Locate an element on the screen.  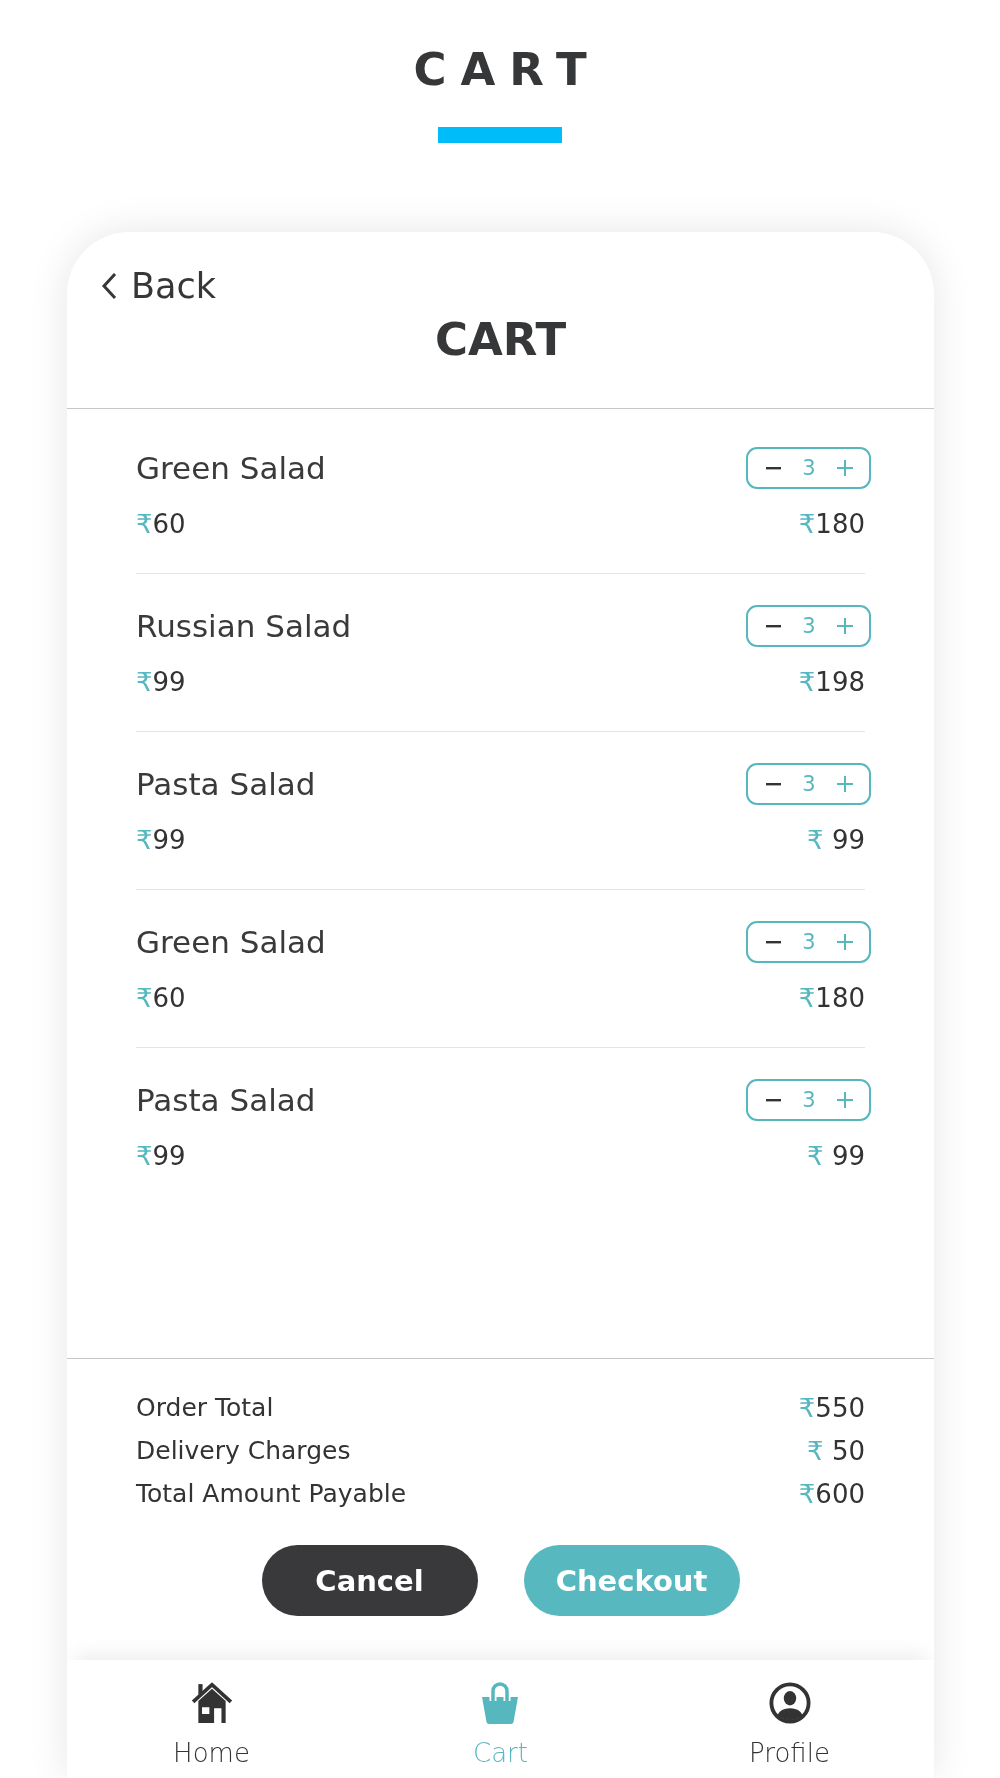
summary-label: Delivery Charges is located at coordinates (243, 1450).